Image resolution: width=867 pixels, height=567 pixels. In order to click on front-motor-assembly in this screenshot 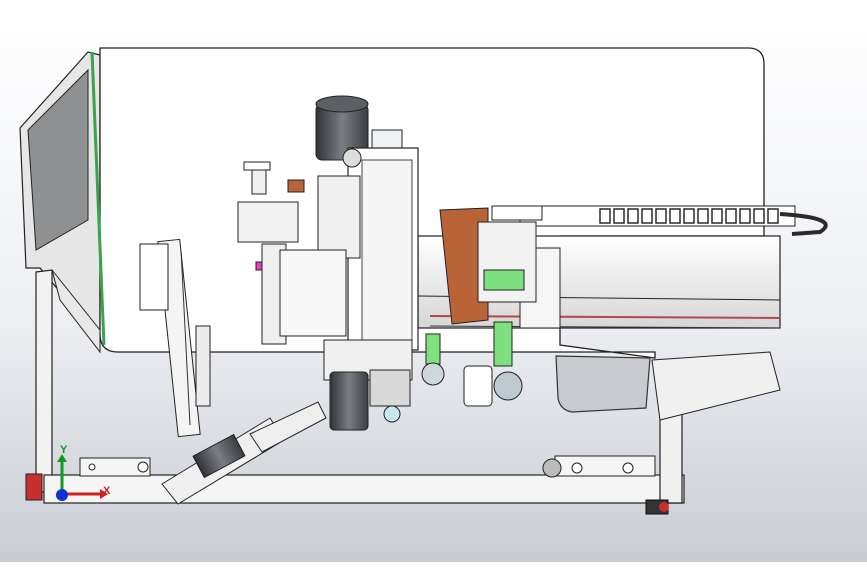, I will do `click(368, 385)`.